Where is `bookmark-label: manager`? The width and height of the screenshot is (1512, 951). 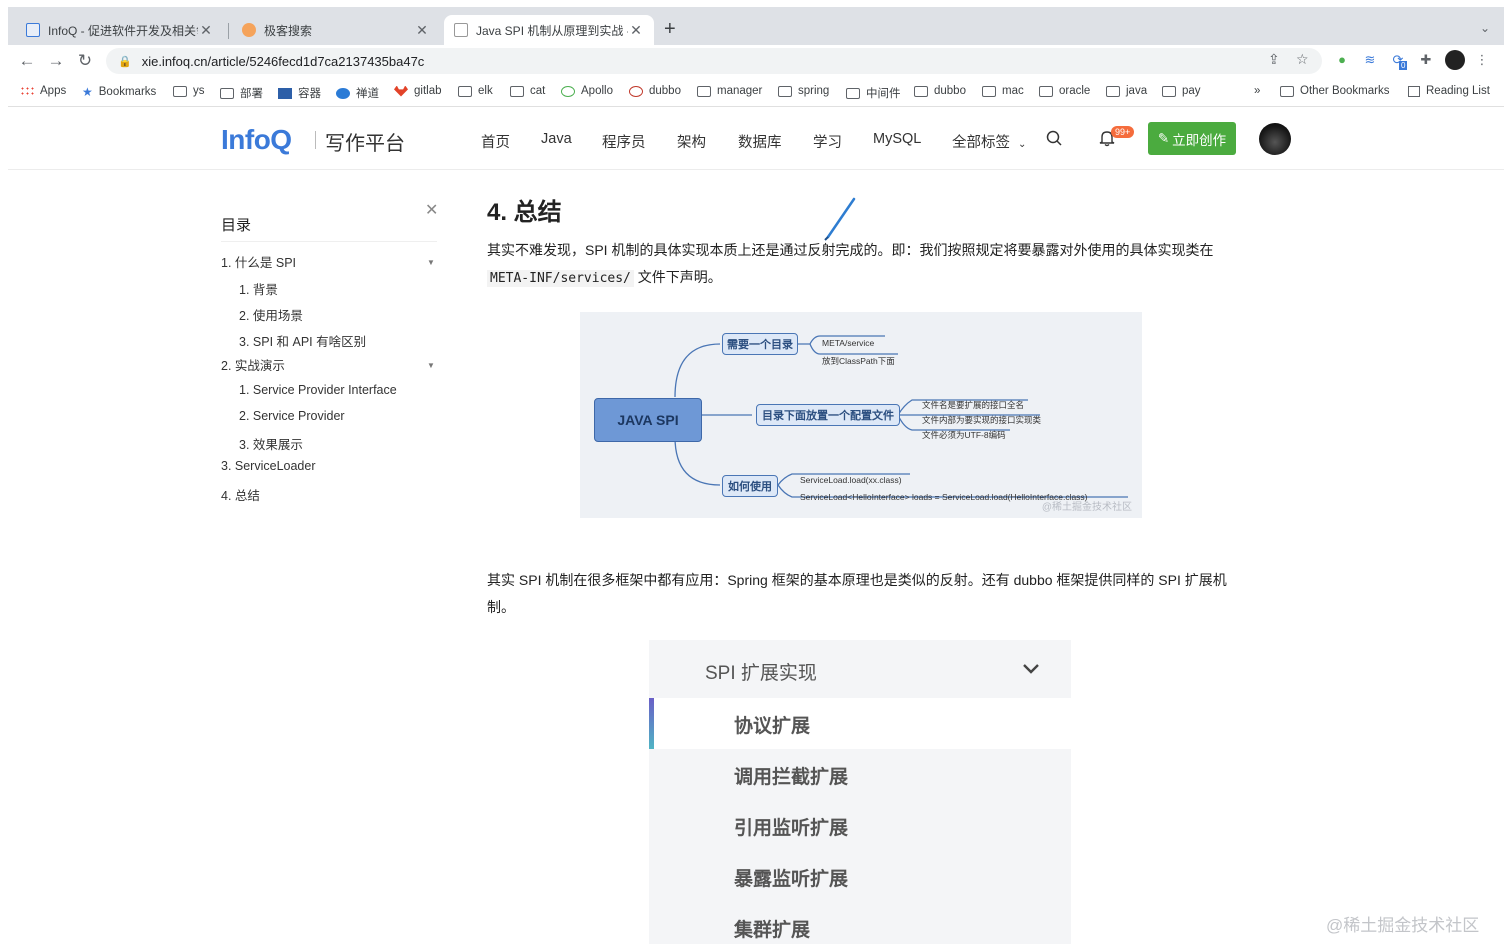
bookmark-label: manager is located at coordinates (740, 91).